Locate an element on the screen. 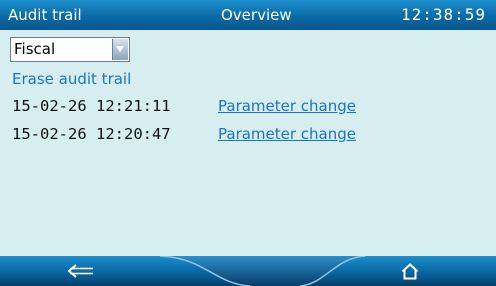 The image size is (496, 286). audit-entry-row: 15-02-26 12:20:47 Parameter change is located at coordinates (247, 136).